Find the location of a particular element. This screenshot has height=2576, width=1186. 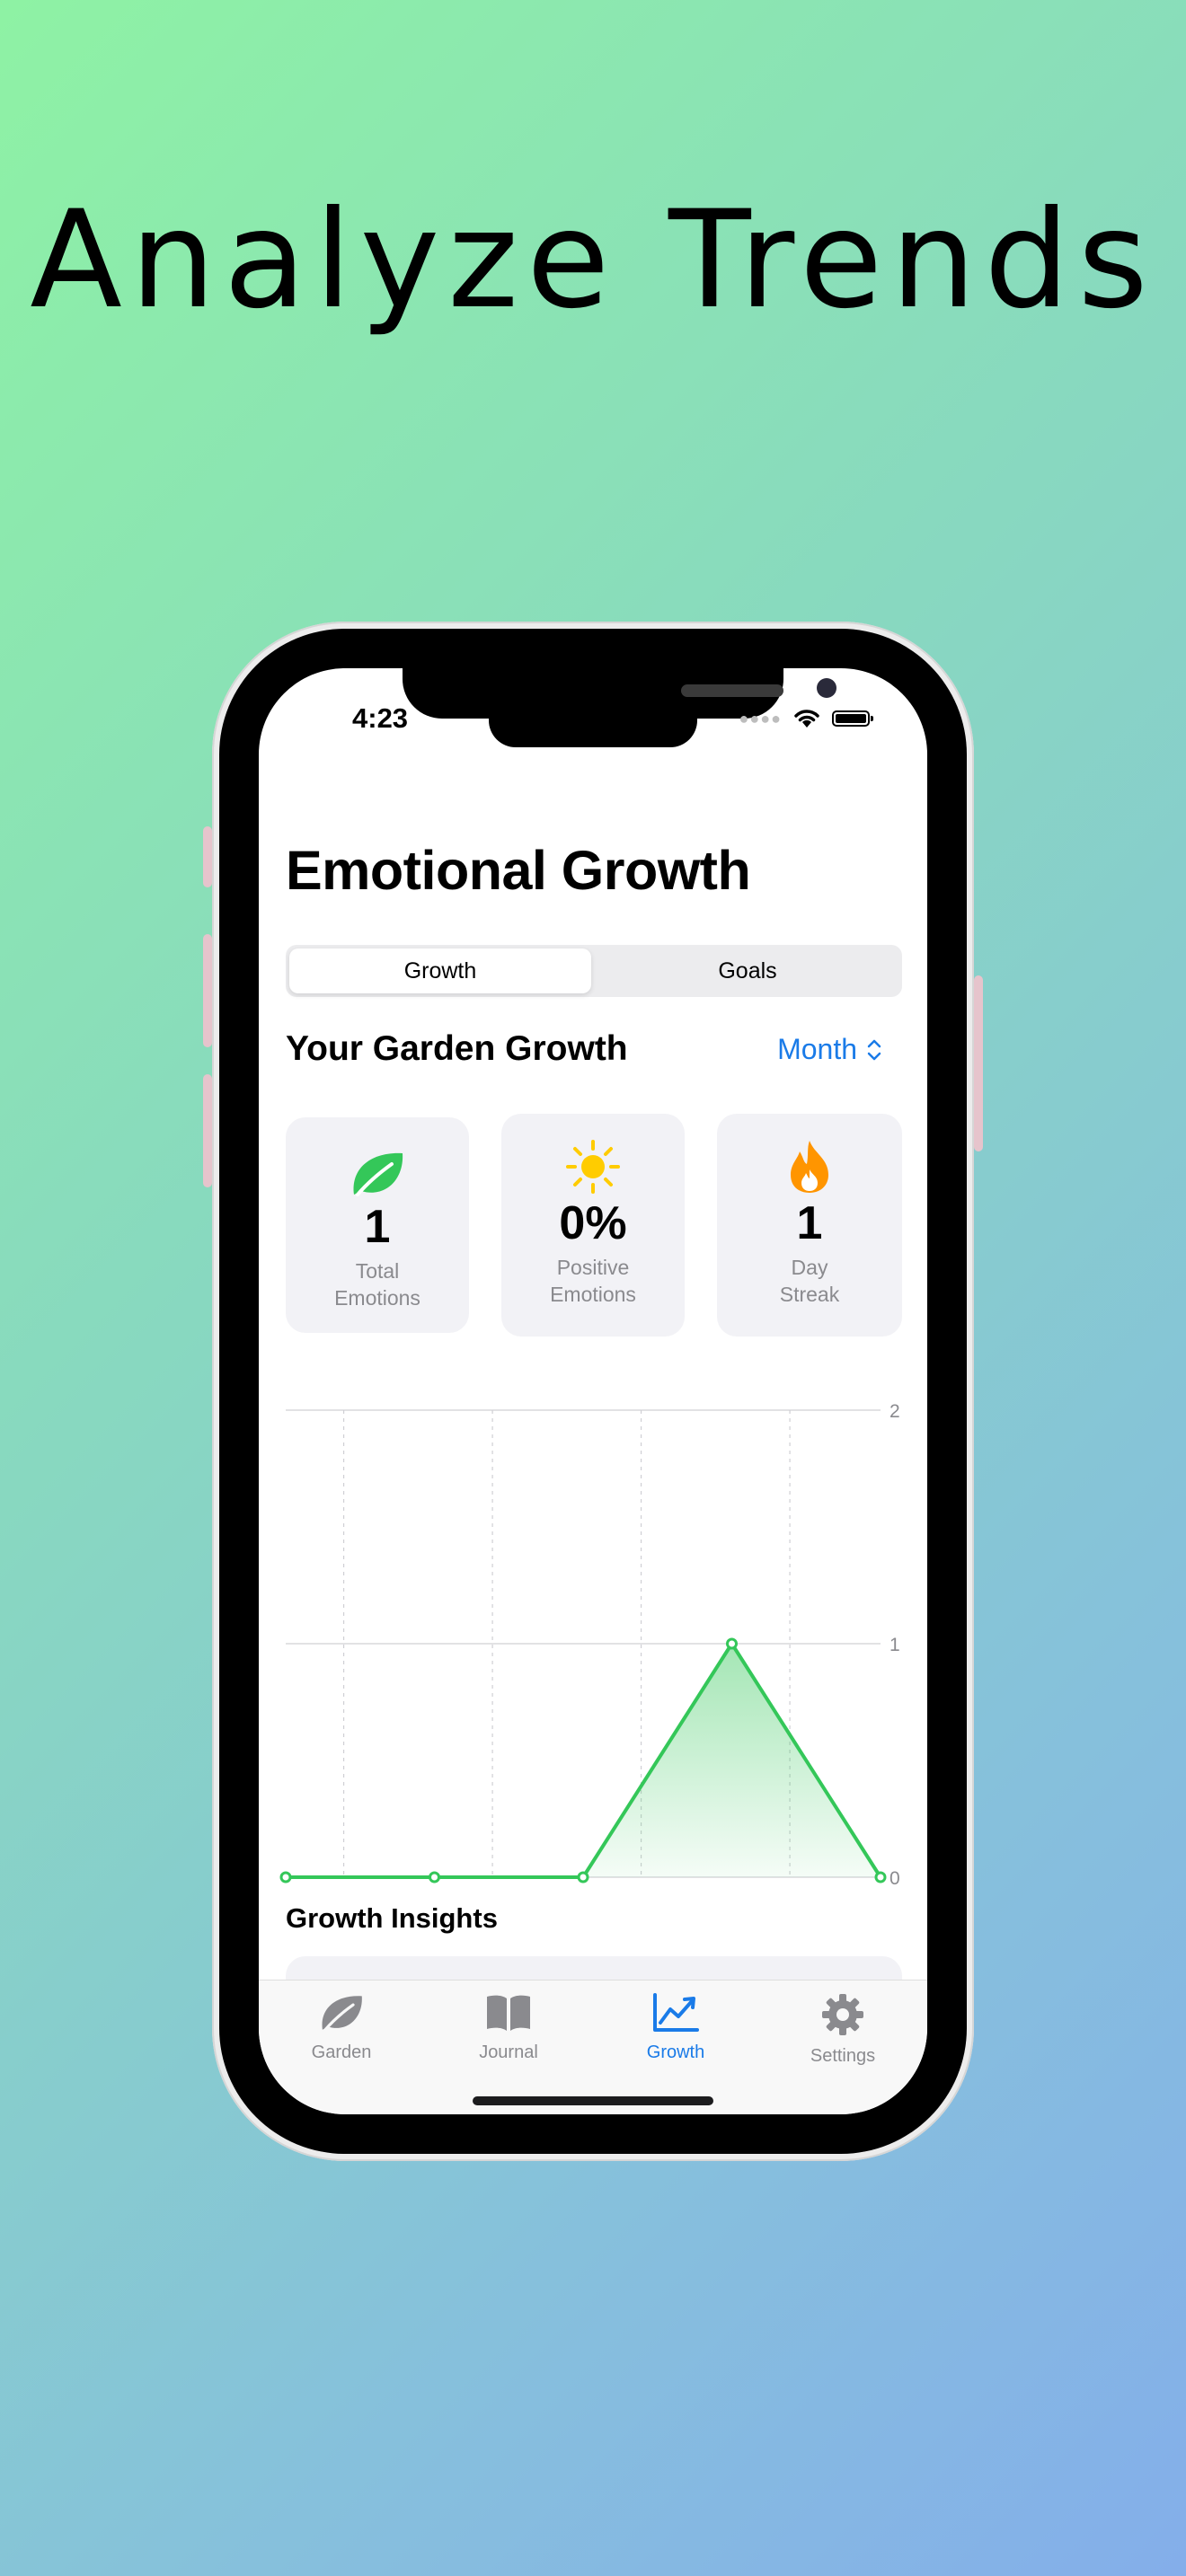

stat-card-day-streak: 1 Day Streak is located at coordinates (809, 1225).